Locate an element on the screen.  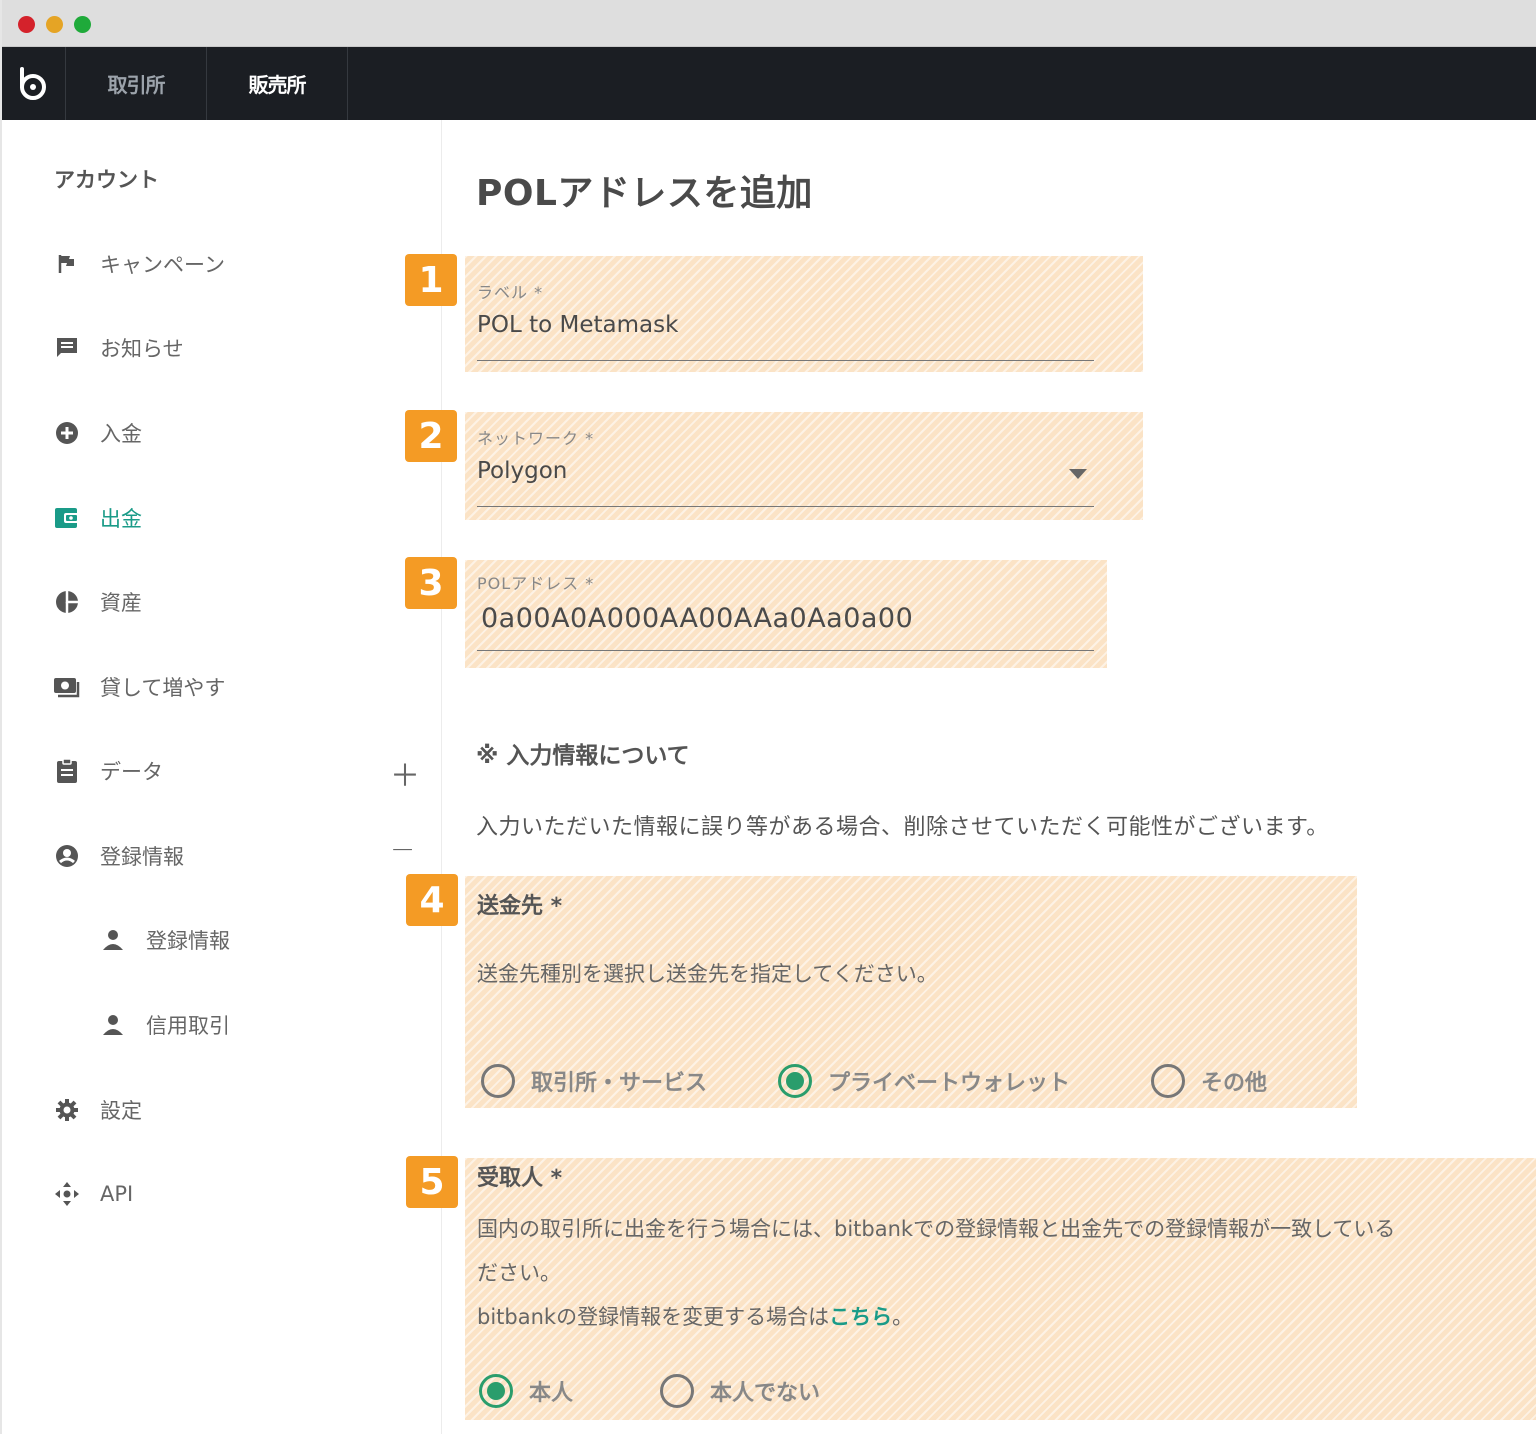
chevron-down-icon is located at coordinates (1078, 474).